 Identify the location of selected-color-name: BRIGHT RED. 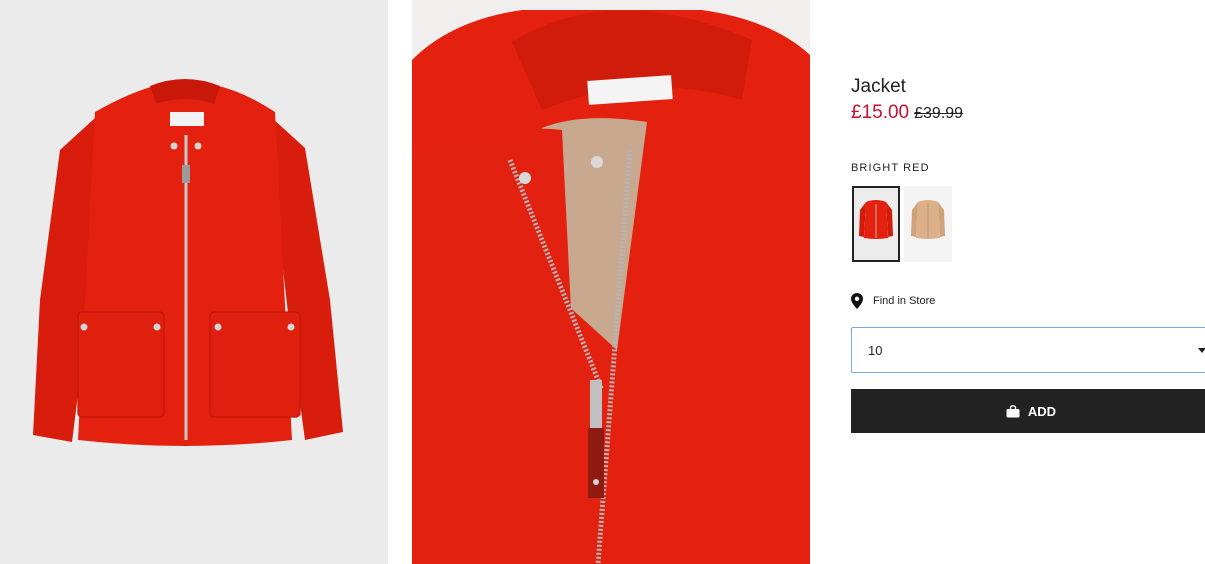
(890, 168).